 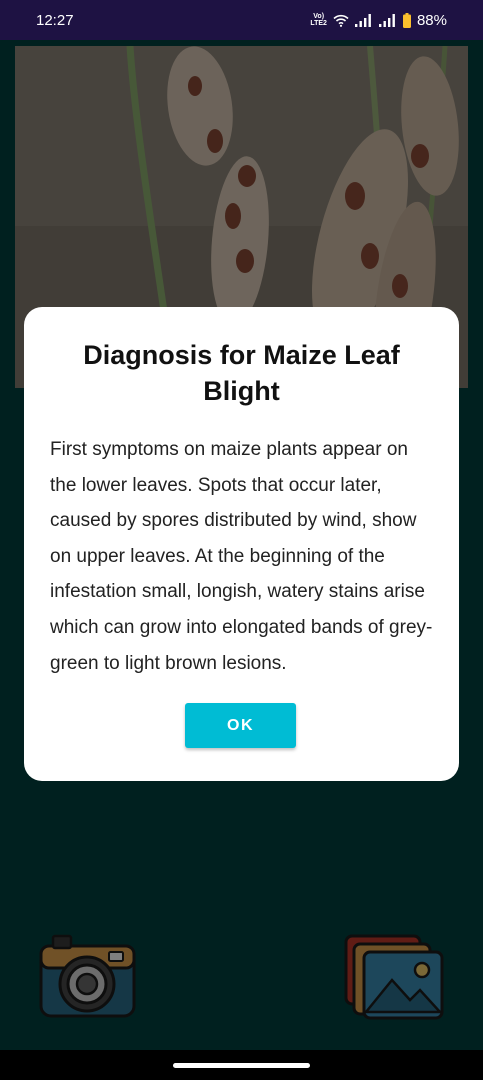 What do you see at coordinates (241, 373) in the screenshot?
I see `dialog-title: Diagnosis for Maize Leaf Blight` at bounding box center [241, 373].